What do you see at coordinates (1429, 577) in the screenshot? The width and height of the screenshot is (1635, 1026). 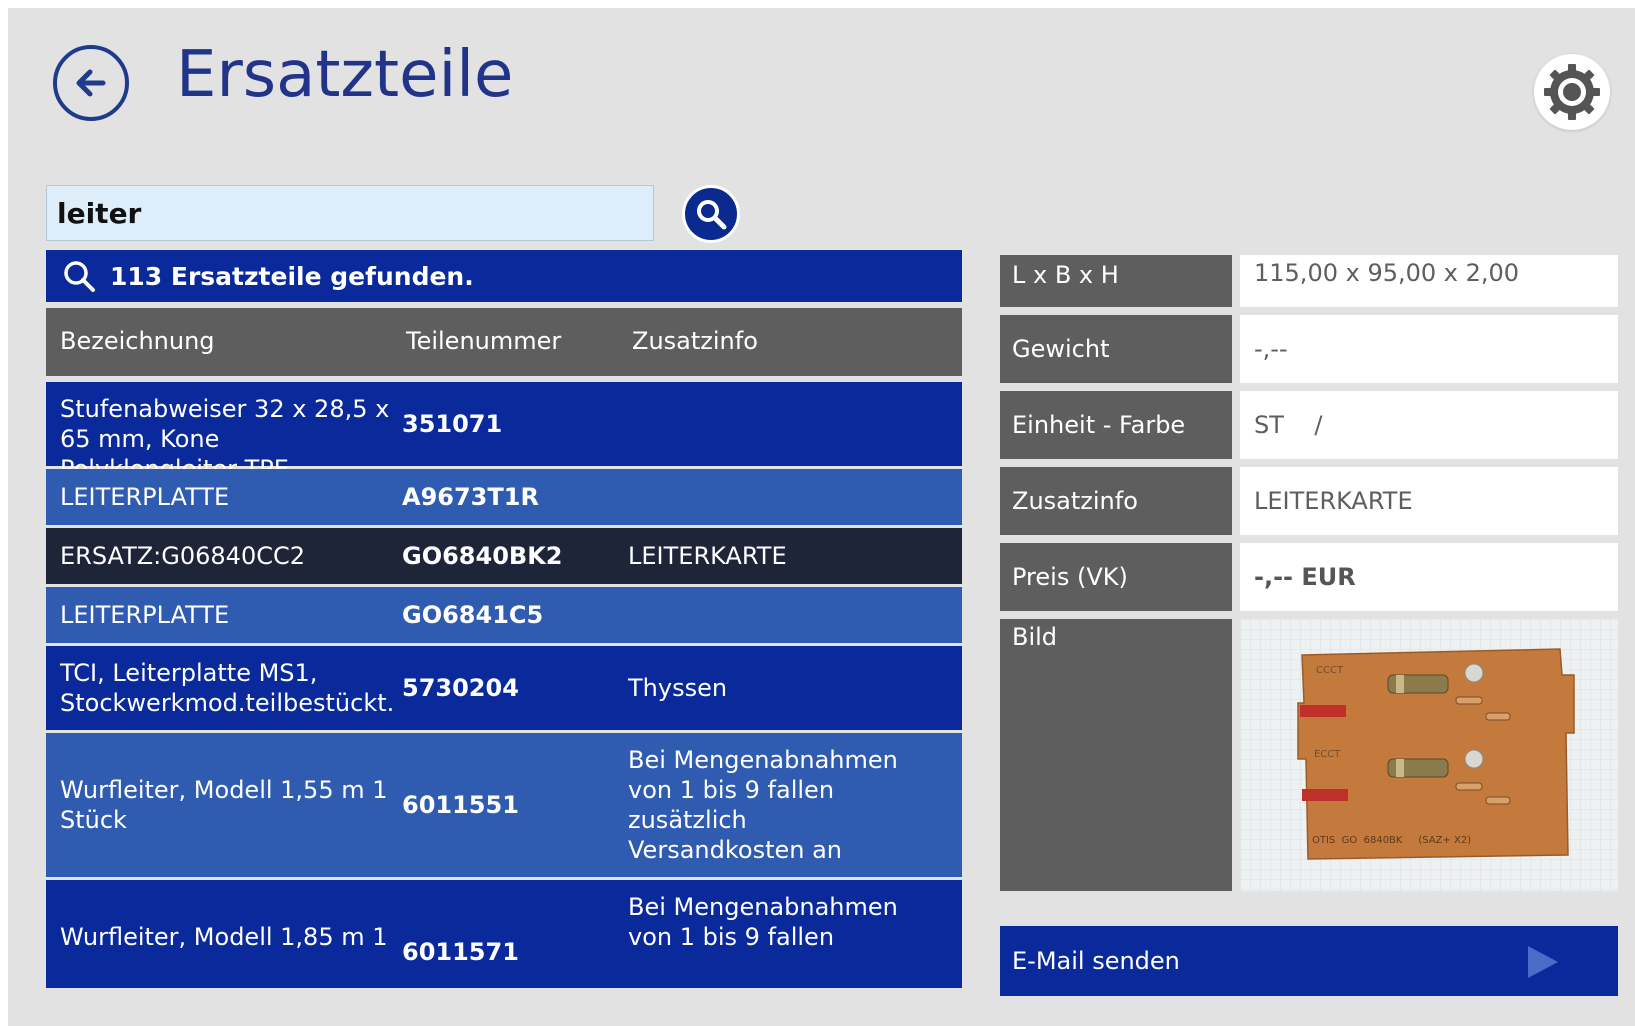 I see `detail-value-price: -,-- EUR` at bounding box center [1429, 577].